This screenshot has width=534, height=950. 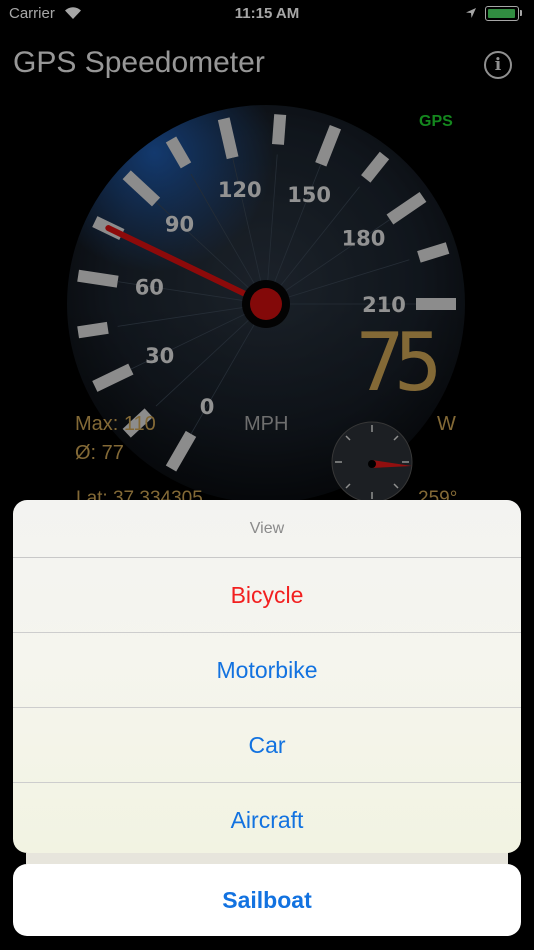 What do you see at coordinates (267, 745) in the screenshot?
I see `action-car: Car` at bounding box center [267, 745].